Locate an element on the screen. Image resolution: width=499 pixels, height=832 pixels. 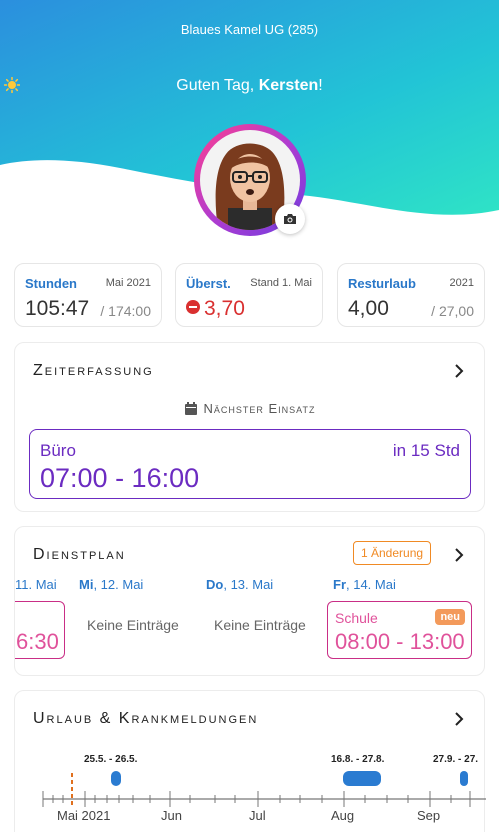
next-shift-heading: Nächster Einsatz is located at coordinates (250, 408).